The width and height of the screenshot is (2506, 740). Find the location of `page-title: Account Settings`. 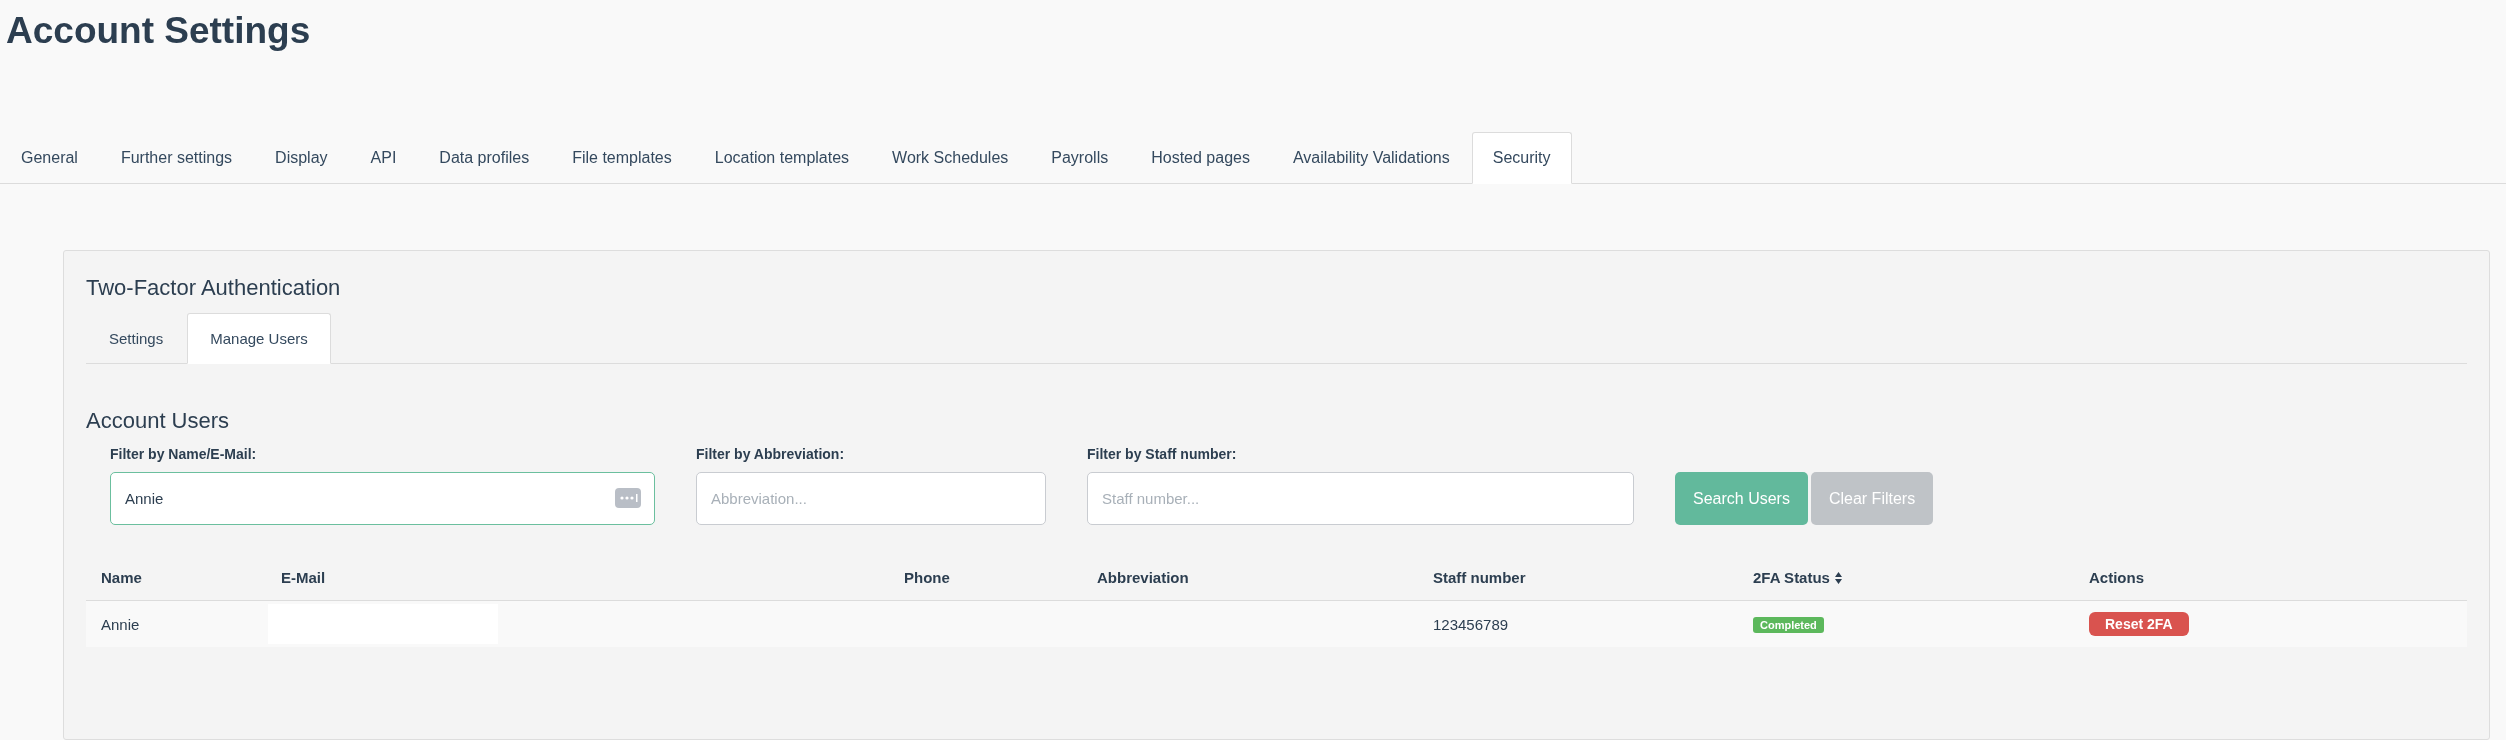

page-title: Account Settings is located at coordinates (159, 31).